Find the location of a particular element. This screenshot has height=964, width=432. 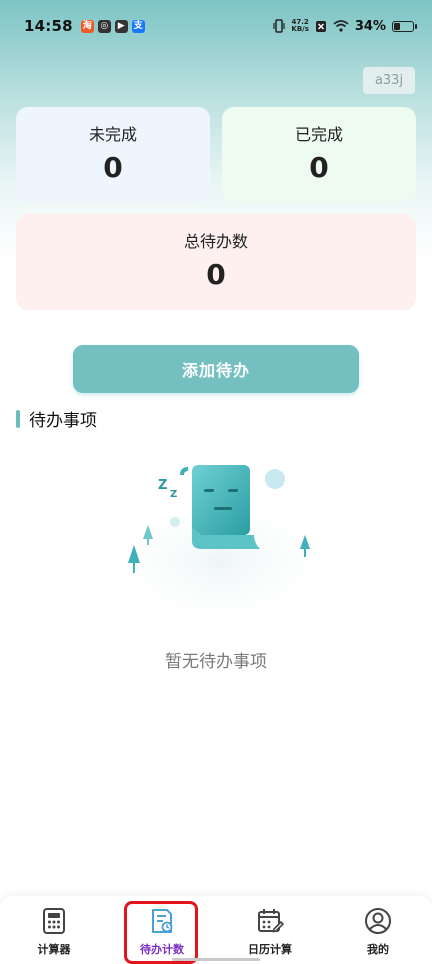

nav-item-calculator: 计算器 is located at coordinates (54, 930).